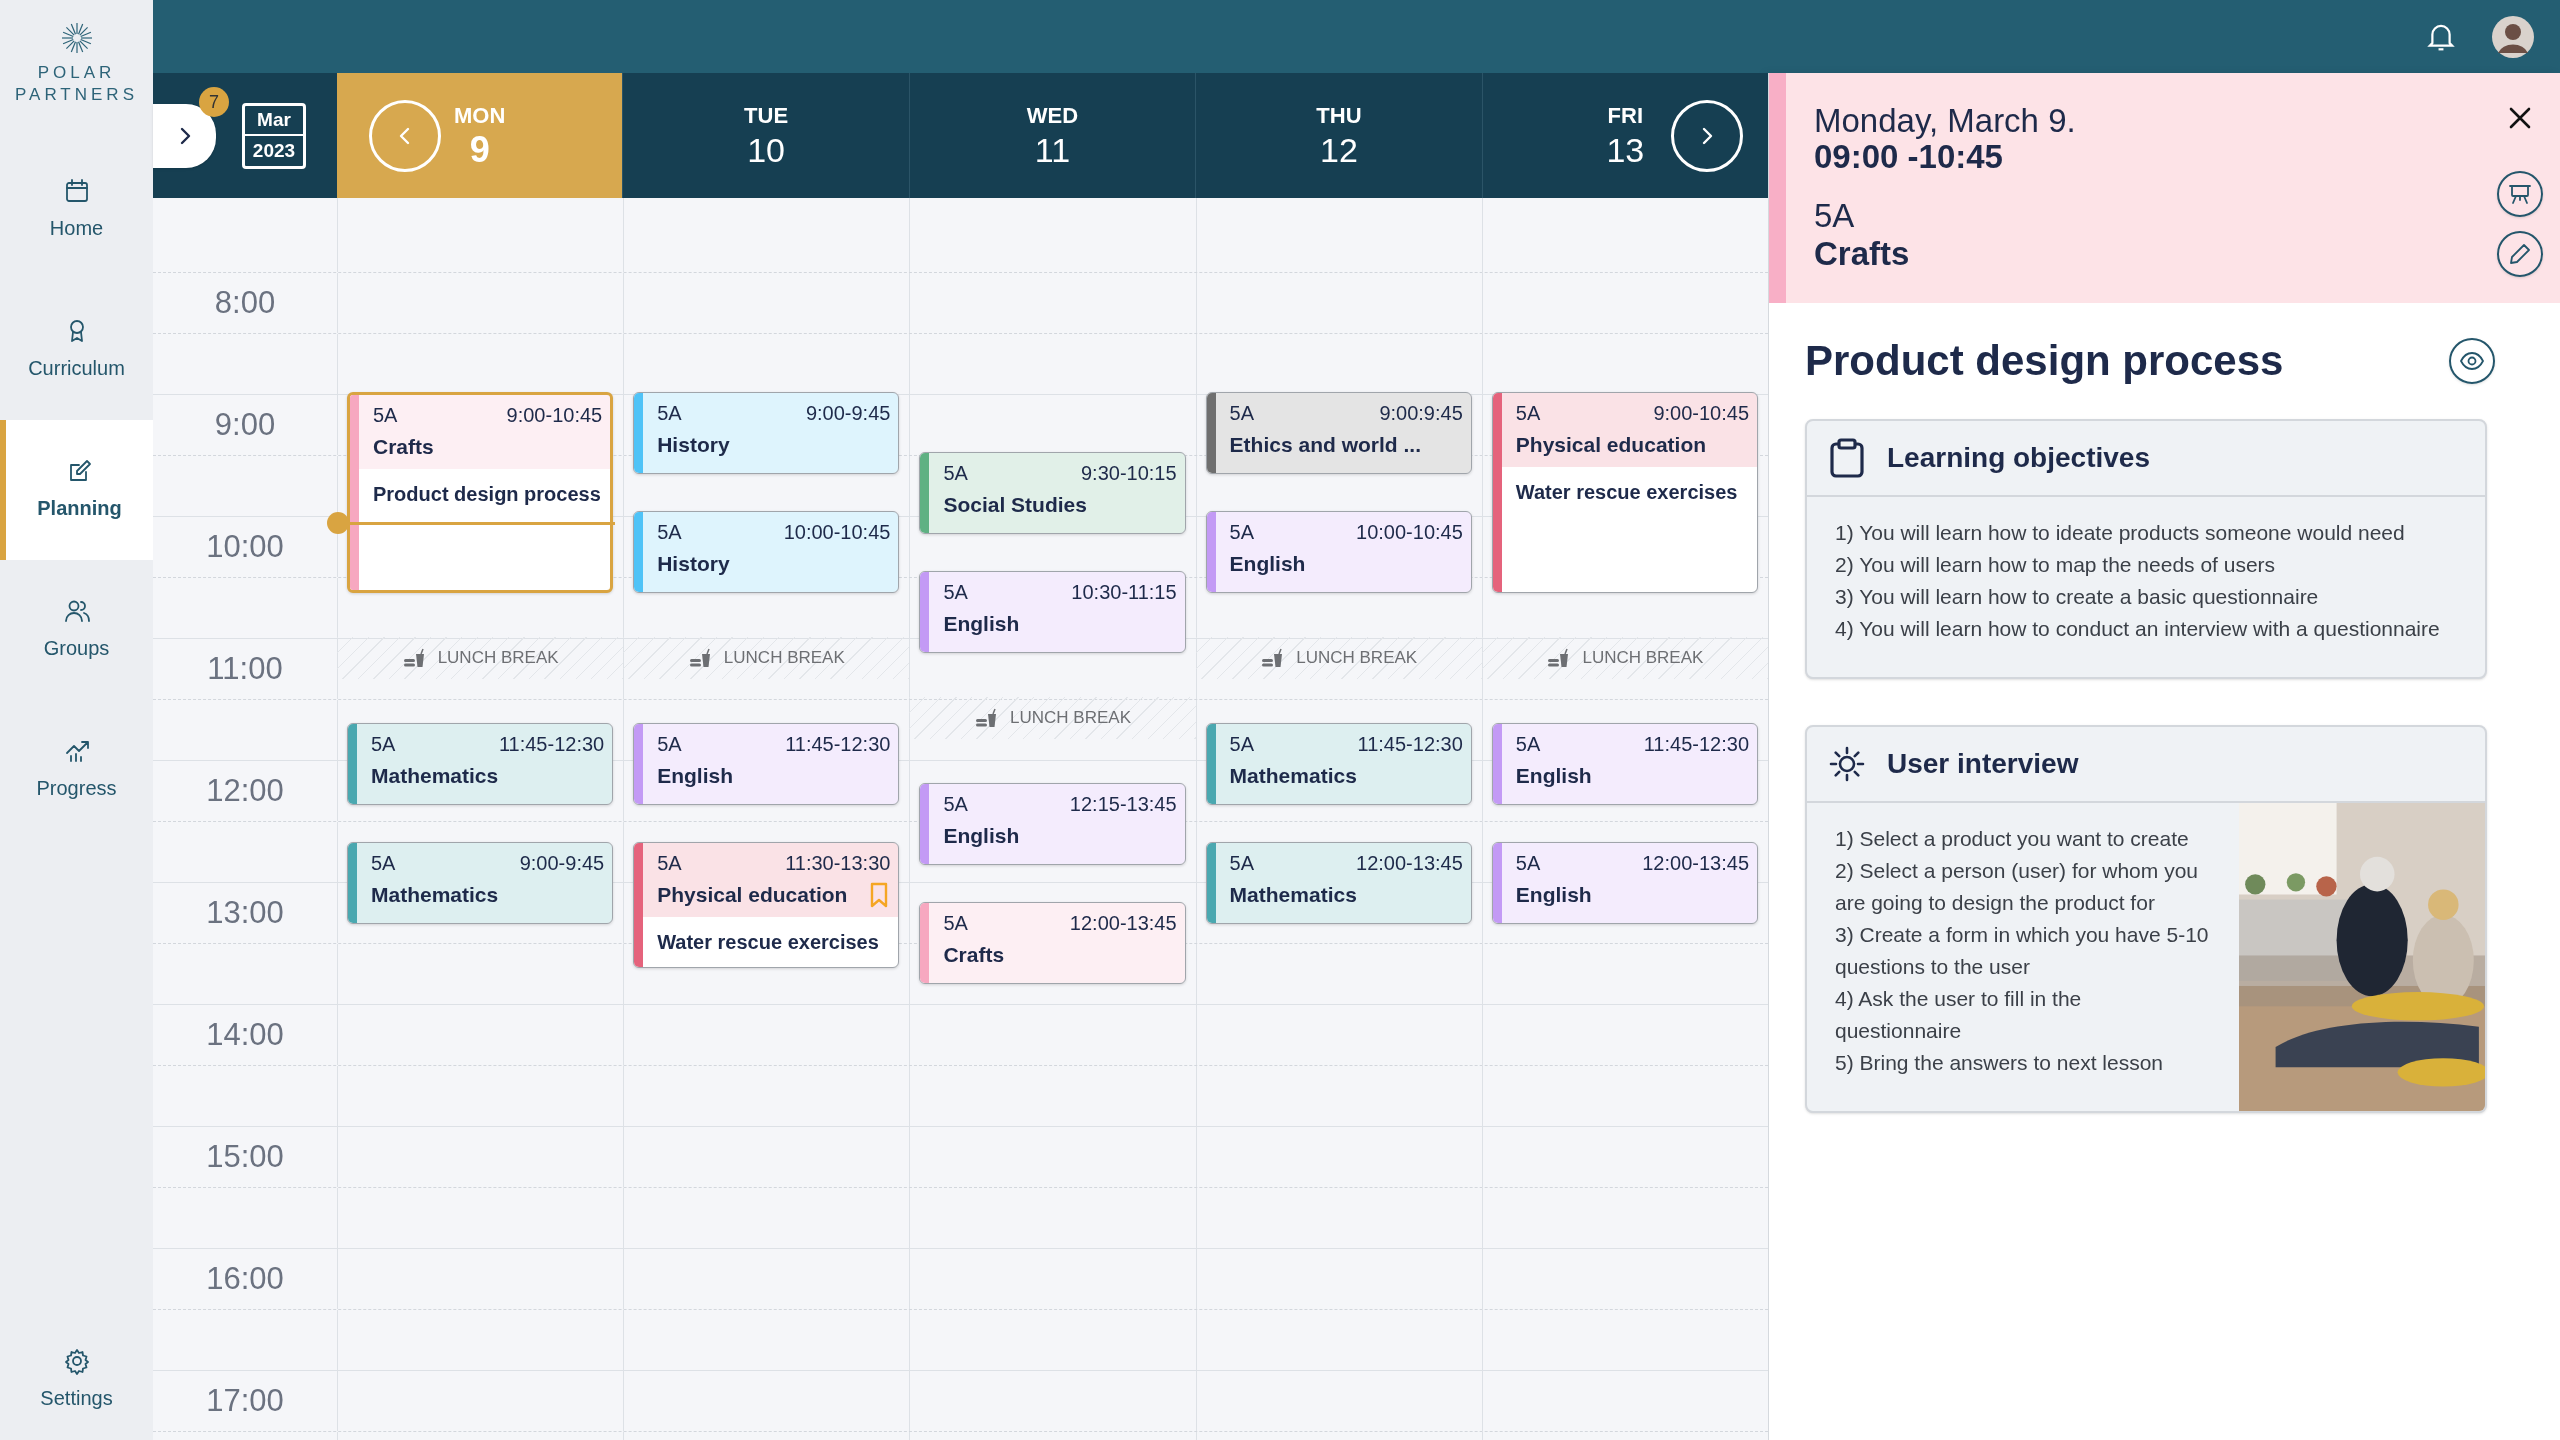  I want to click on lesson-card: 5A 12:00-13:45 Mathematics, so click(1338, 883).